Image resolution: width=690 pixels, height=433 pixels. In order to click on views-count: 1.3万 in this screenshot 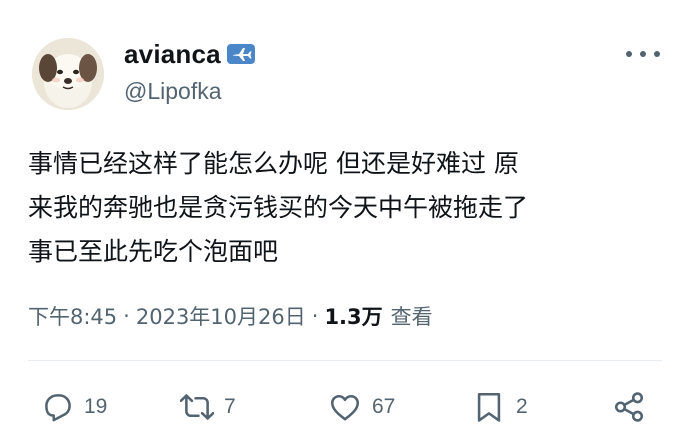, I will do `click(353, 316)`.